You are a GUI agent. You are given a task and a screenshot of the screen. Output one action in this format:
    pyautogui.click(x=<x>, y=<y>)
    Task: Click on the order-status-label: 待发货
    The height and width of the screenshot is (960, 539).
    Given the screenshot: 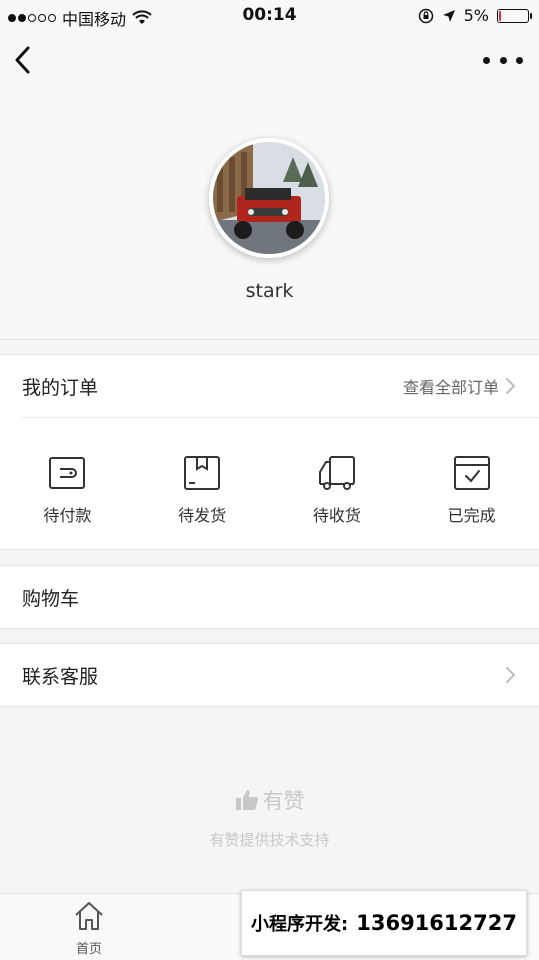 What is the action you would take?
    pyautogui.click(x=202, y=515)
    